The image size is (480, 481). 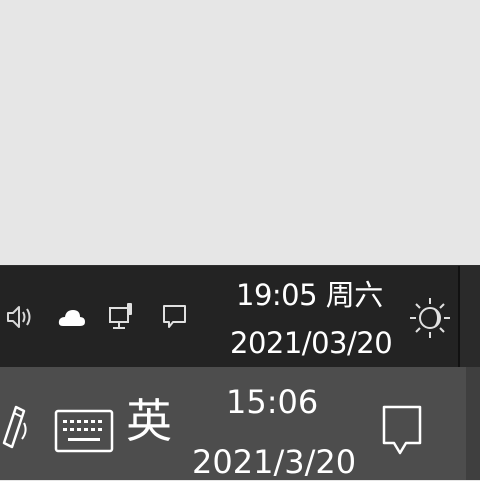 I want to click on clock-time: 15:06, so click(x=272, y=402).